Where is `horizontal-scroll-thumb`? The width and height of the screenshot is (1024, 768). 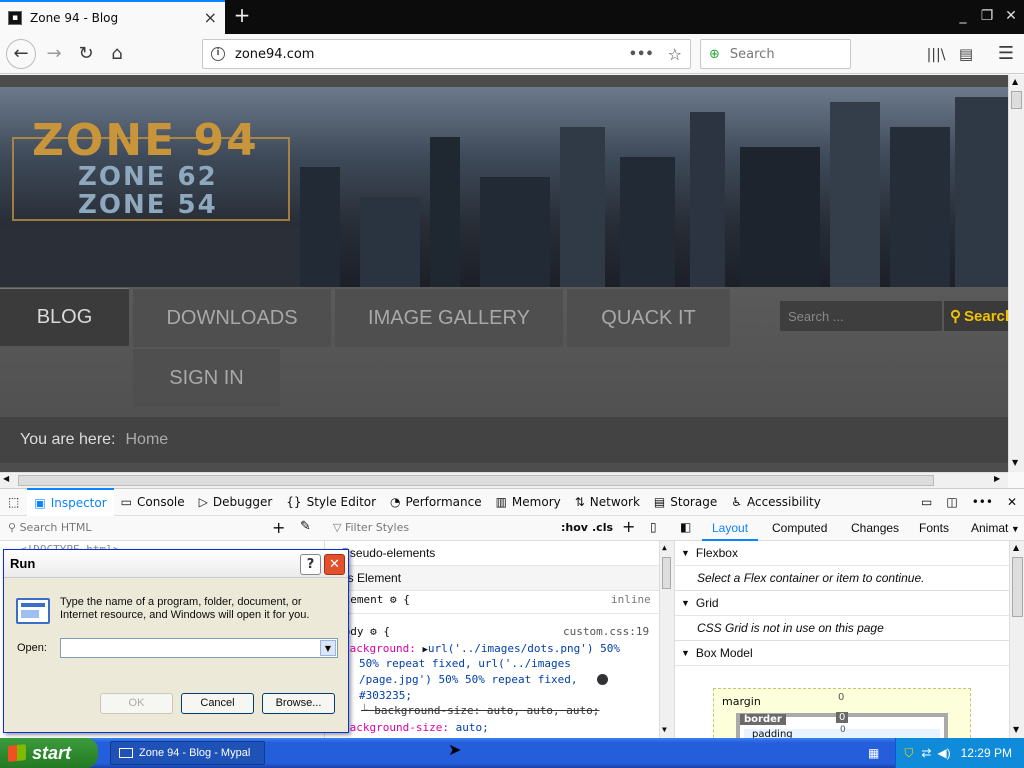
horizontal-scroll-thumb is located at coordinates (476, 480).